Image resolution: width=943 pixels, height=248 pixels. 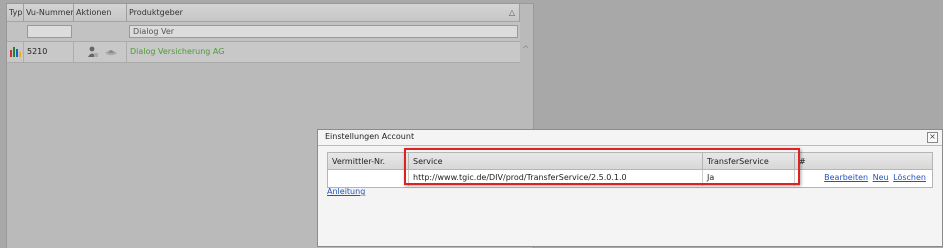 What do you see at coordinates (100, 52) in the screenshot?
I see `aktionen-cell` at bounding box center [100, 52].